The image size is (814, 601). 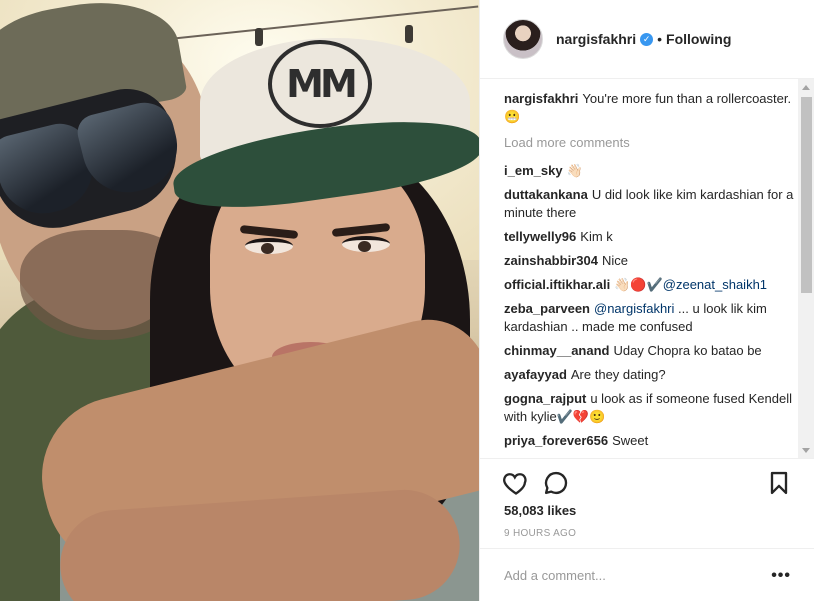 What do you see at coordinates (540, 510) in the screenshot?
I see `likes-count: 58,083 likes` at bounding box center [540, 510].